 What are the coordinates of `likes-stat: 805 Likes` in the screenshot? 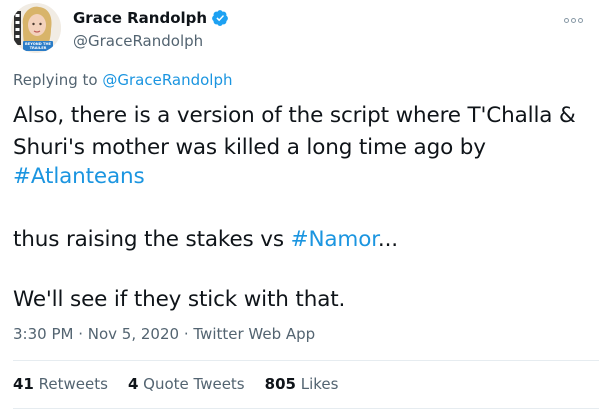 It's located at (302, 384).